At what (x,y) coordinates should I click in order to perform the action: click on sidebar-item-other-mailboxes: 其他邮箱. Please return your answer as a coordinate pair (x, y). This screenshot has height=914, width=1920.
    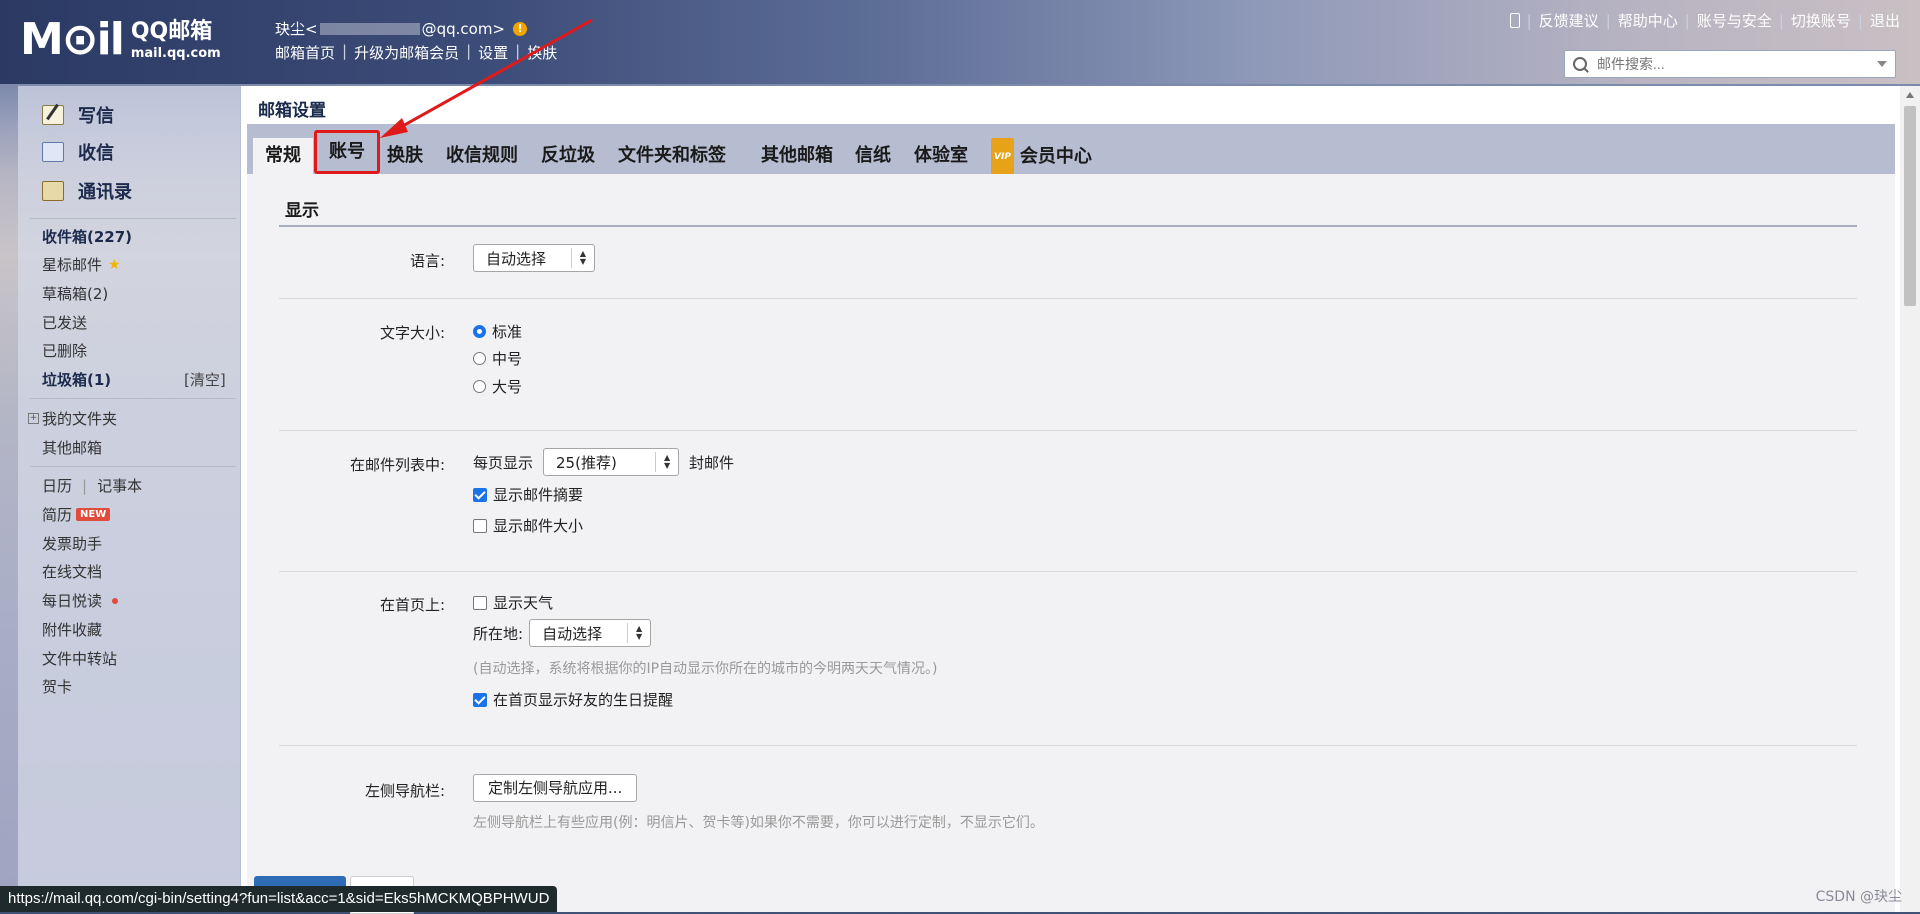
    Looking at the image, I should click on (72, 447).